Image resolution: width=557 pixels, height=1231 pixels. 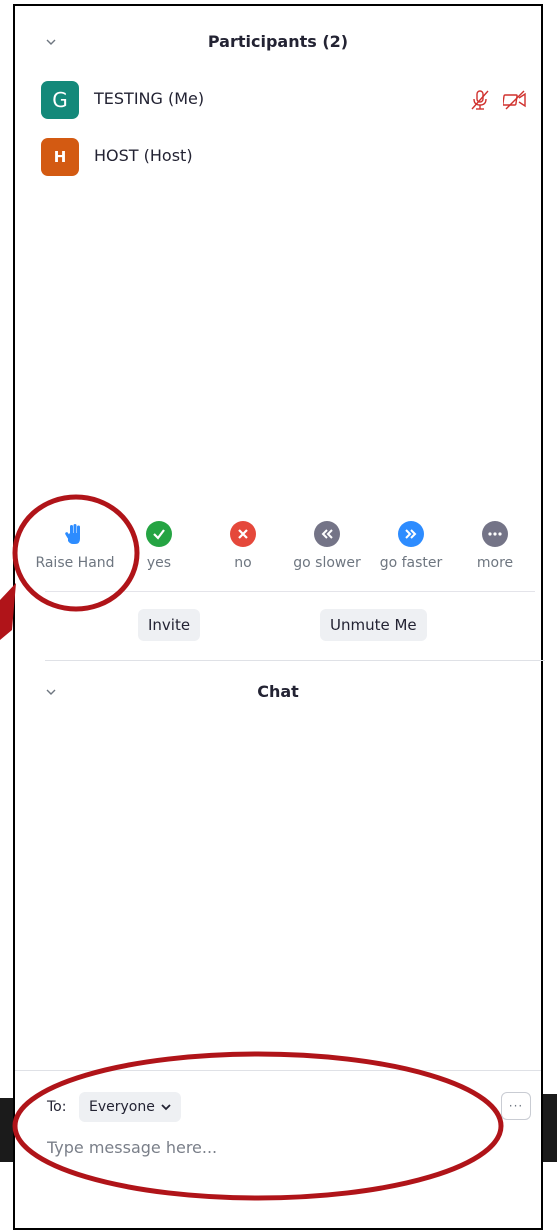 What do you see at coordinates (159, 552) in the screenshot?
I see `yes-button: yes` at bounding box center [159, 552].